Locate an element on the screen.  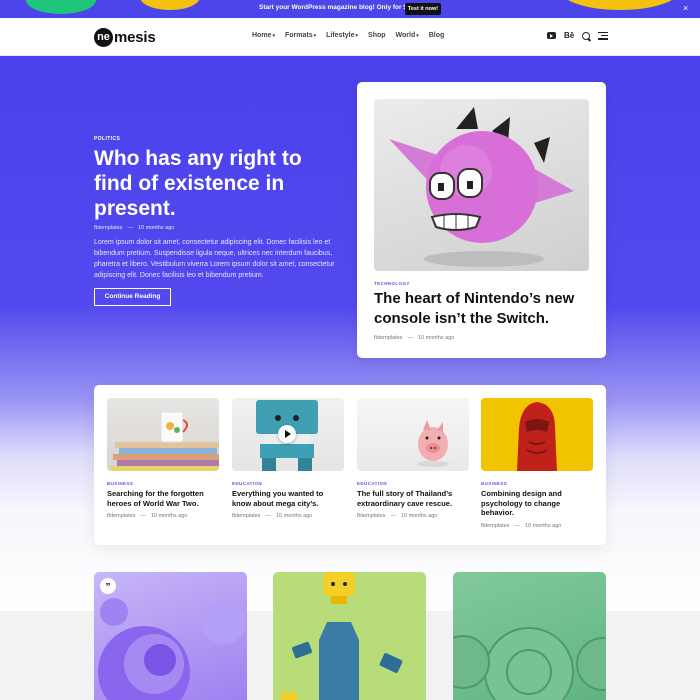
quote-icon: ” is located at coordinates (108, 586).